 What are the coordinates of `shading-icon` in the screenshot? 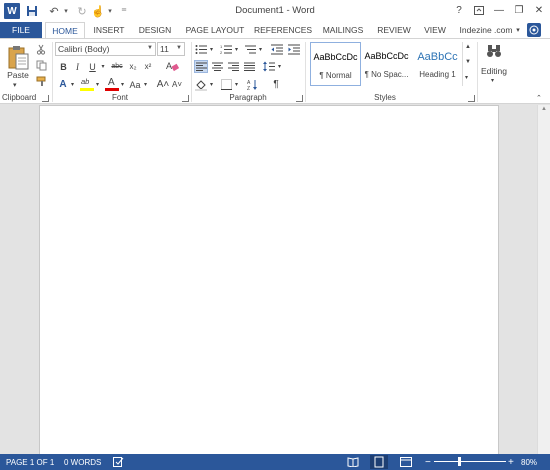 It's located at (201, 84).